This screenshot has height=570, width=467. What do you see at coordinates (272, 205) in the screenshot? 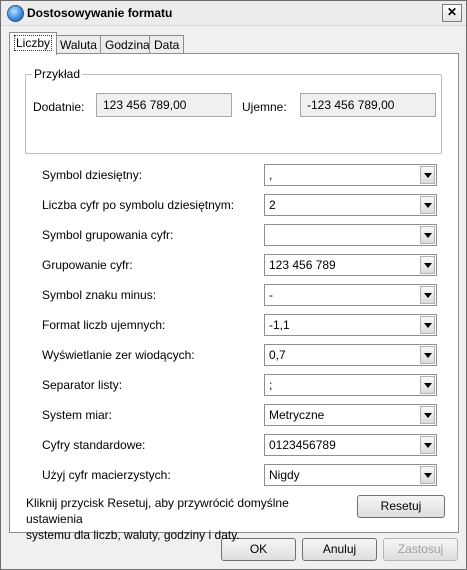
I see `combo-value: 2` at bounding box center [272, 205].